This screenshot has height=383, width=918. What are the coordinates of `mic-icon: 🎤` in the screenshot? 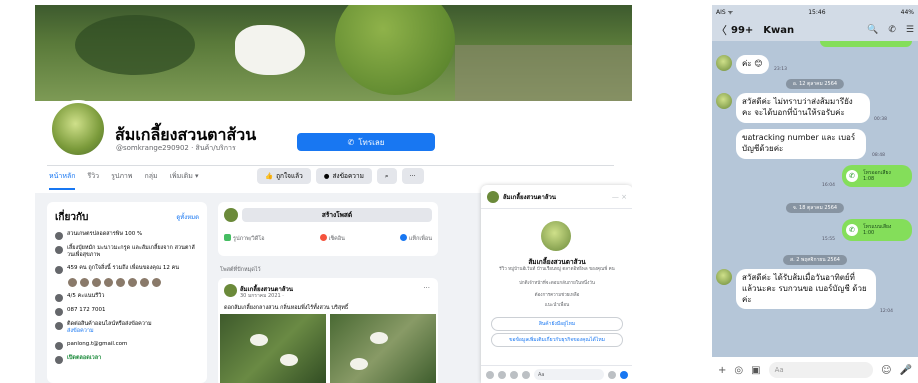 It's located at (906, 370).